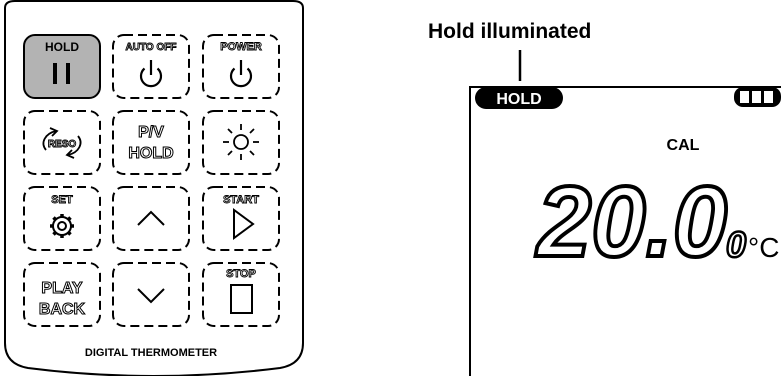 This screenshot has height=376, width=781. What do you see at coordinates (151, 47) in the screenshot?
I see `auto-off-label: AUTO OFF` at bounding box center [151, 47].